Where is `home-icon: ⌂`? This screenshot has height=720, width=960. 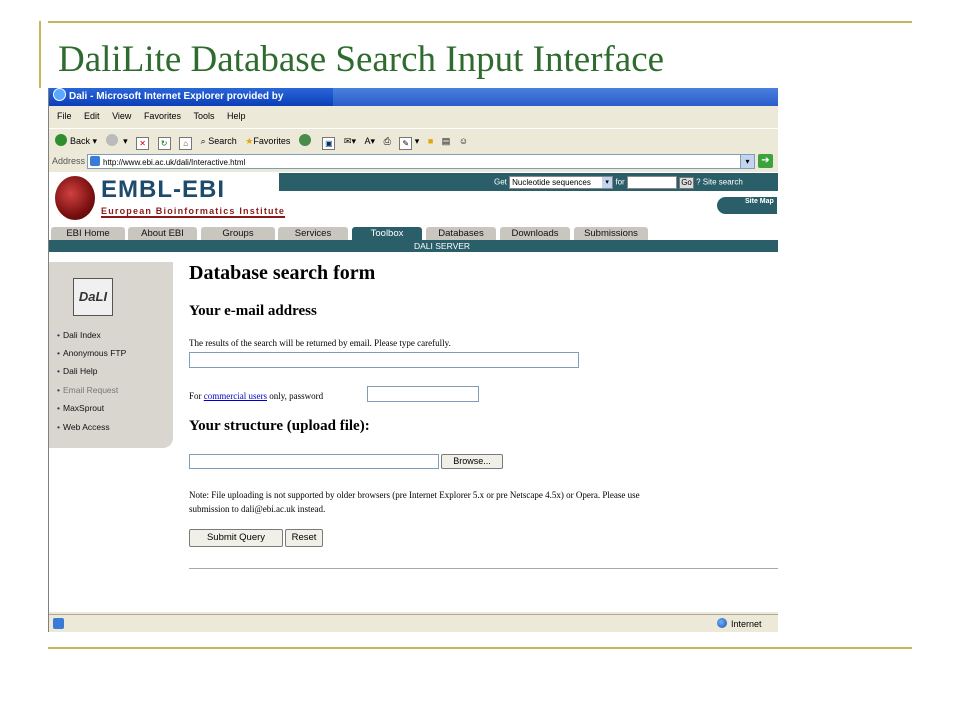
home-icon: ⌂ is located at coordinates (186, 143).